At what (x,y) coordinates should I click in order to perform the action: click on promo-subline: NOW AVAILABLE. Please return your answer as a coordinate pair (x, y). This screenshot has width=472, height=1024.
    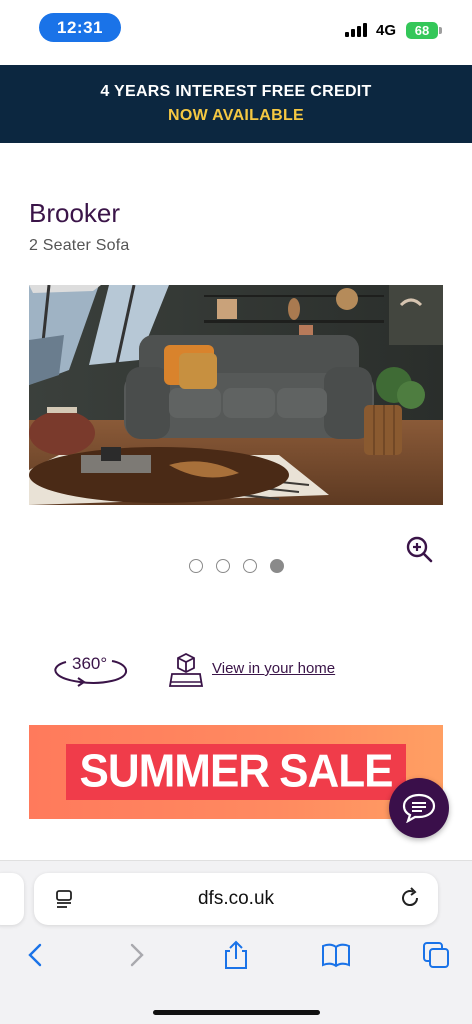
    Looking at the image, I should click on (236, 115).